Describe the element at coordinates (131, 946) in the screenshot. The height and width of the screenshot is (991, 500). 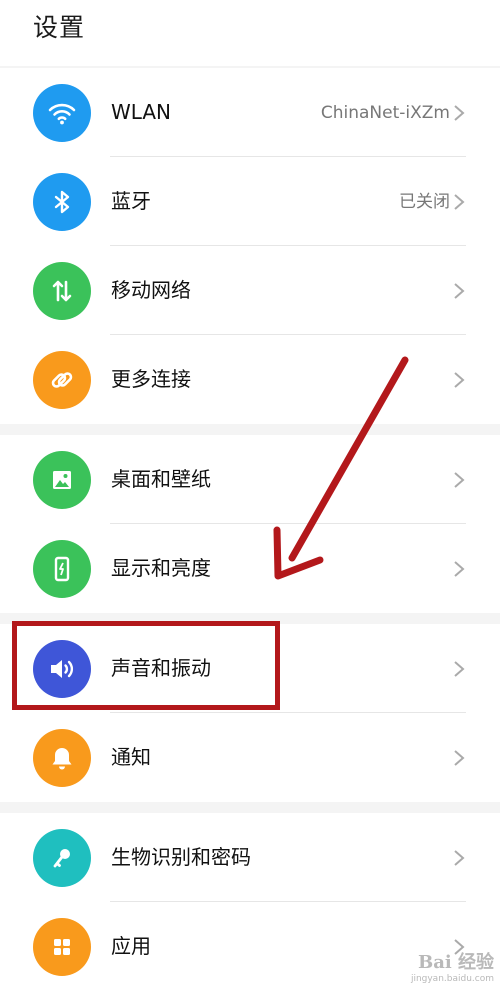
I see `settings-row-label: 应用` at that location.